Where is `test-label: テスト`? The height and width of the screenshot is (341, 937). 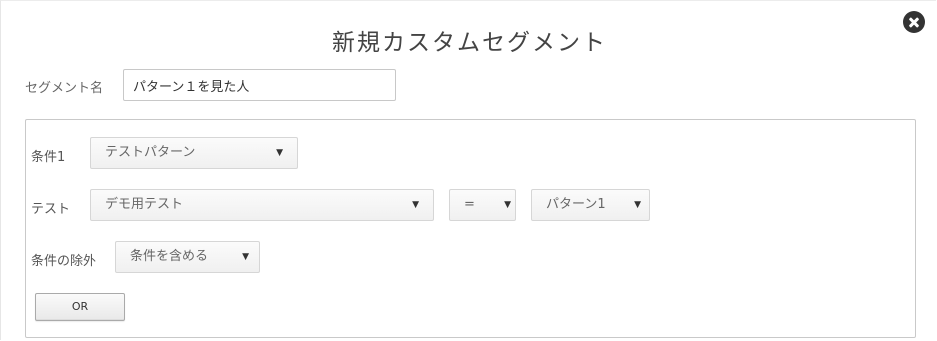 test-label: テスト is located at coordinates (51, 209).